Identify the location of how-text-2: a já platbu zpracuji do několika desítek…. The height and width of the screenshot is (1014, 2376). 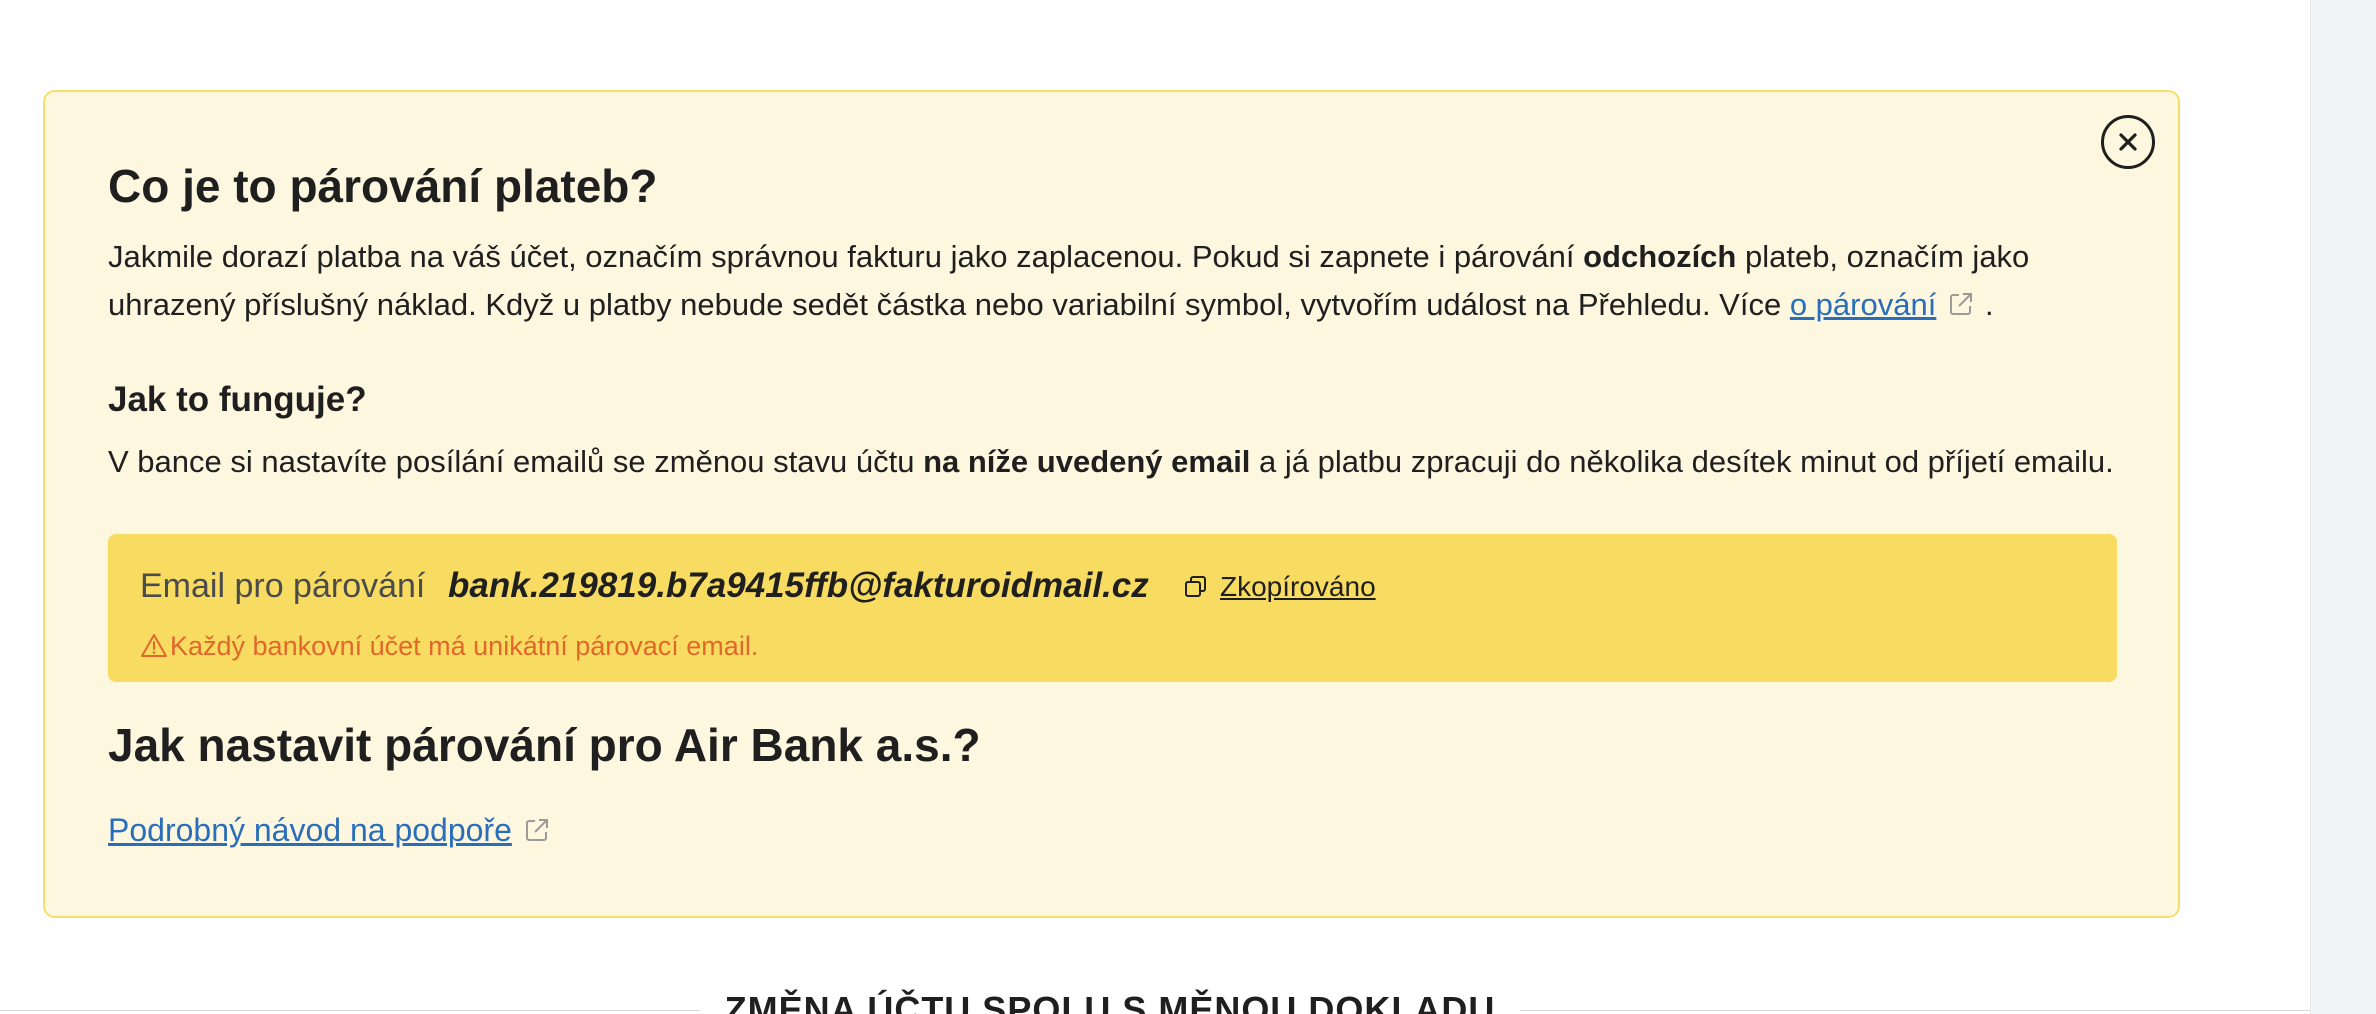
(1682, 461).